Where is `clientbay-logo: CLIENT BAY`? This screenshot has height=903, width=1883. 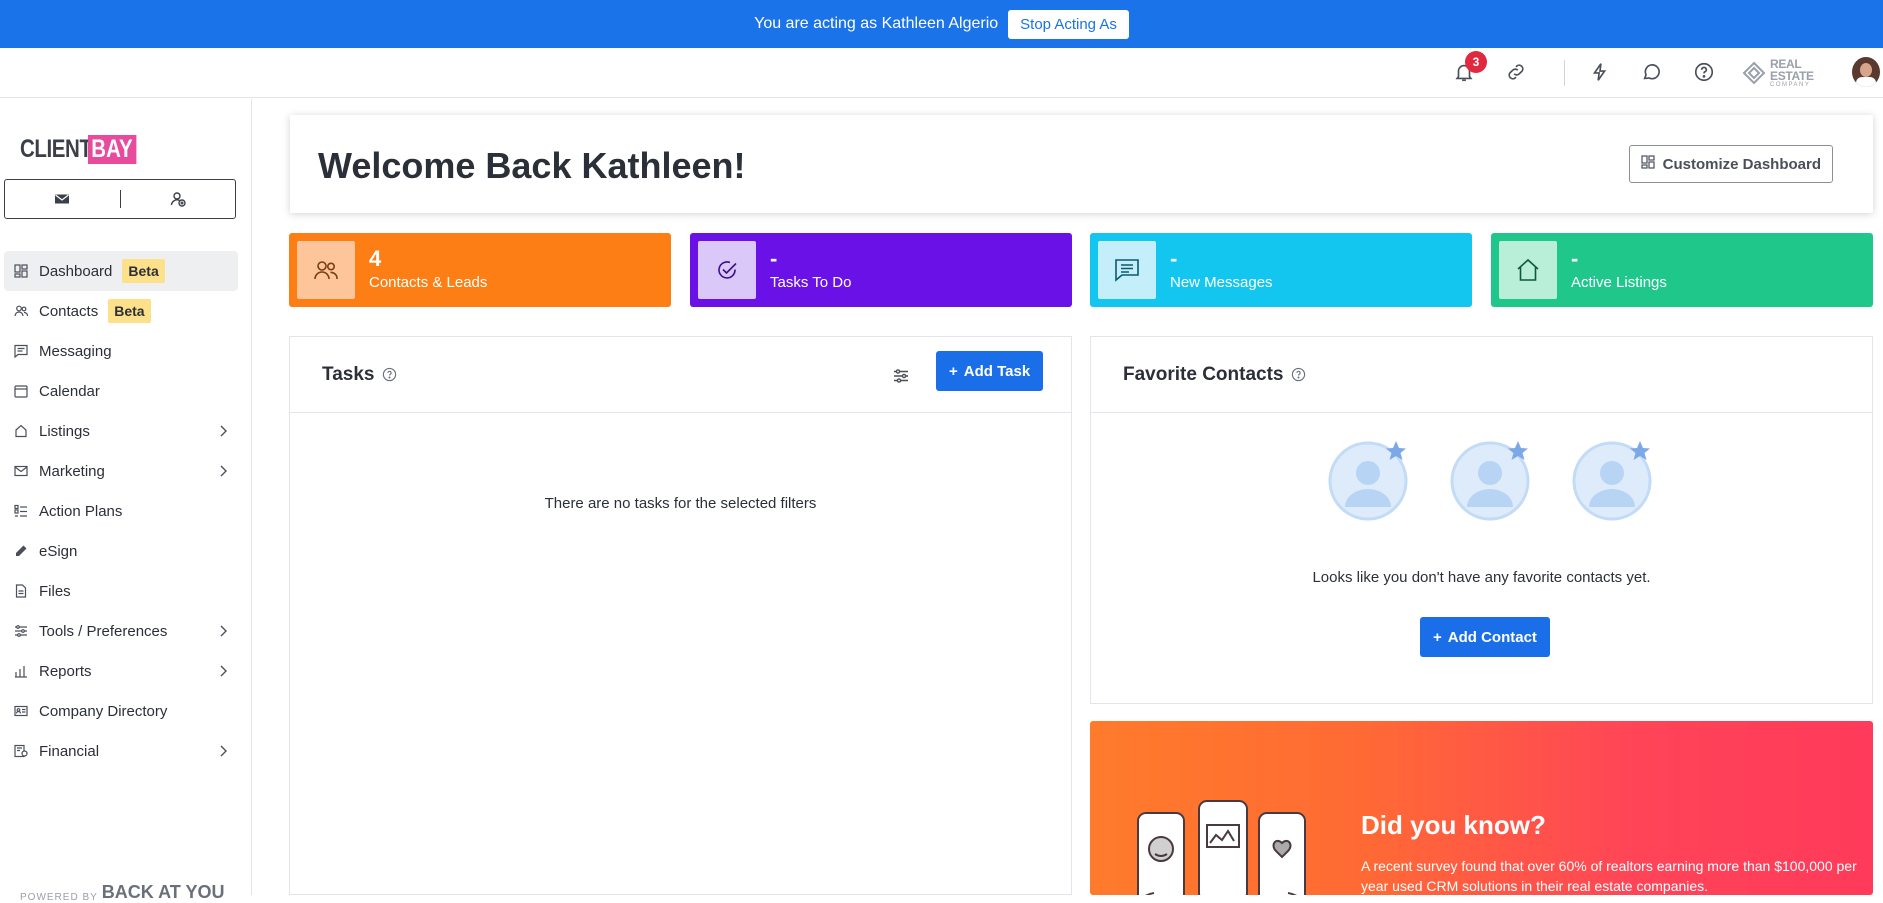
clientbay-logo: CLIENT BAY is located at coordinates (83, 149).